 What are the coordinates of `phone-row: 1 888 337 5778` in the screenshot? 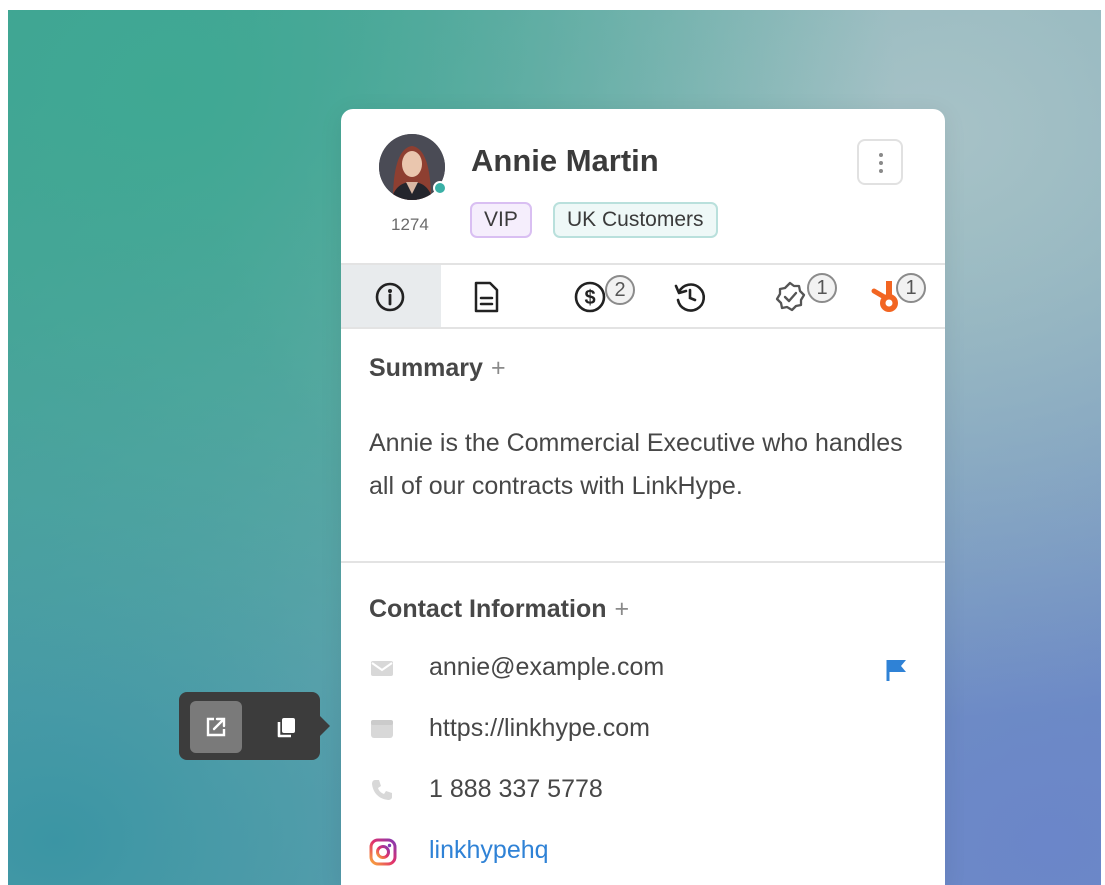 It's located at (643, 791).